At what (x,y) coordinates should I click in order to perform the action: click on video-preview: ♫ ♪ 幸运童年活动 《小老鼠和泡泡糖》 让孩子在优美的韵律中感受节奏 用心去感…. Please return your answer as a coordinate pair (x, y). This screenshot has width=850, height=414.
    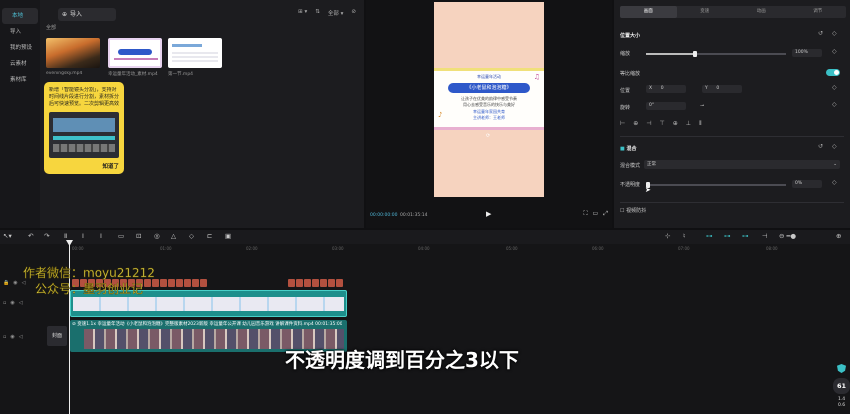
    Looking at the image, I should click on (489, 99).